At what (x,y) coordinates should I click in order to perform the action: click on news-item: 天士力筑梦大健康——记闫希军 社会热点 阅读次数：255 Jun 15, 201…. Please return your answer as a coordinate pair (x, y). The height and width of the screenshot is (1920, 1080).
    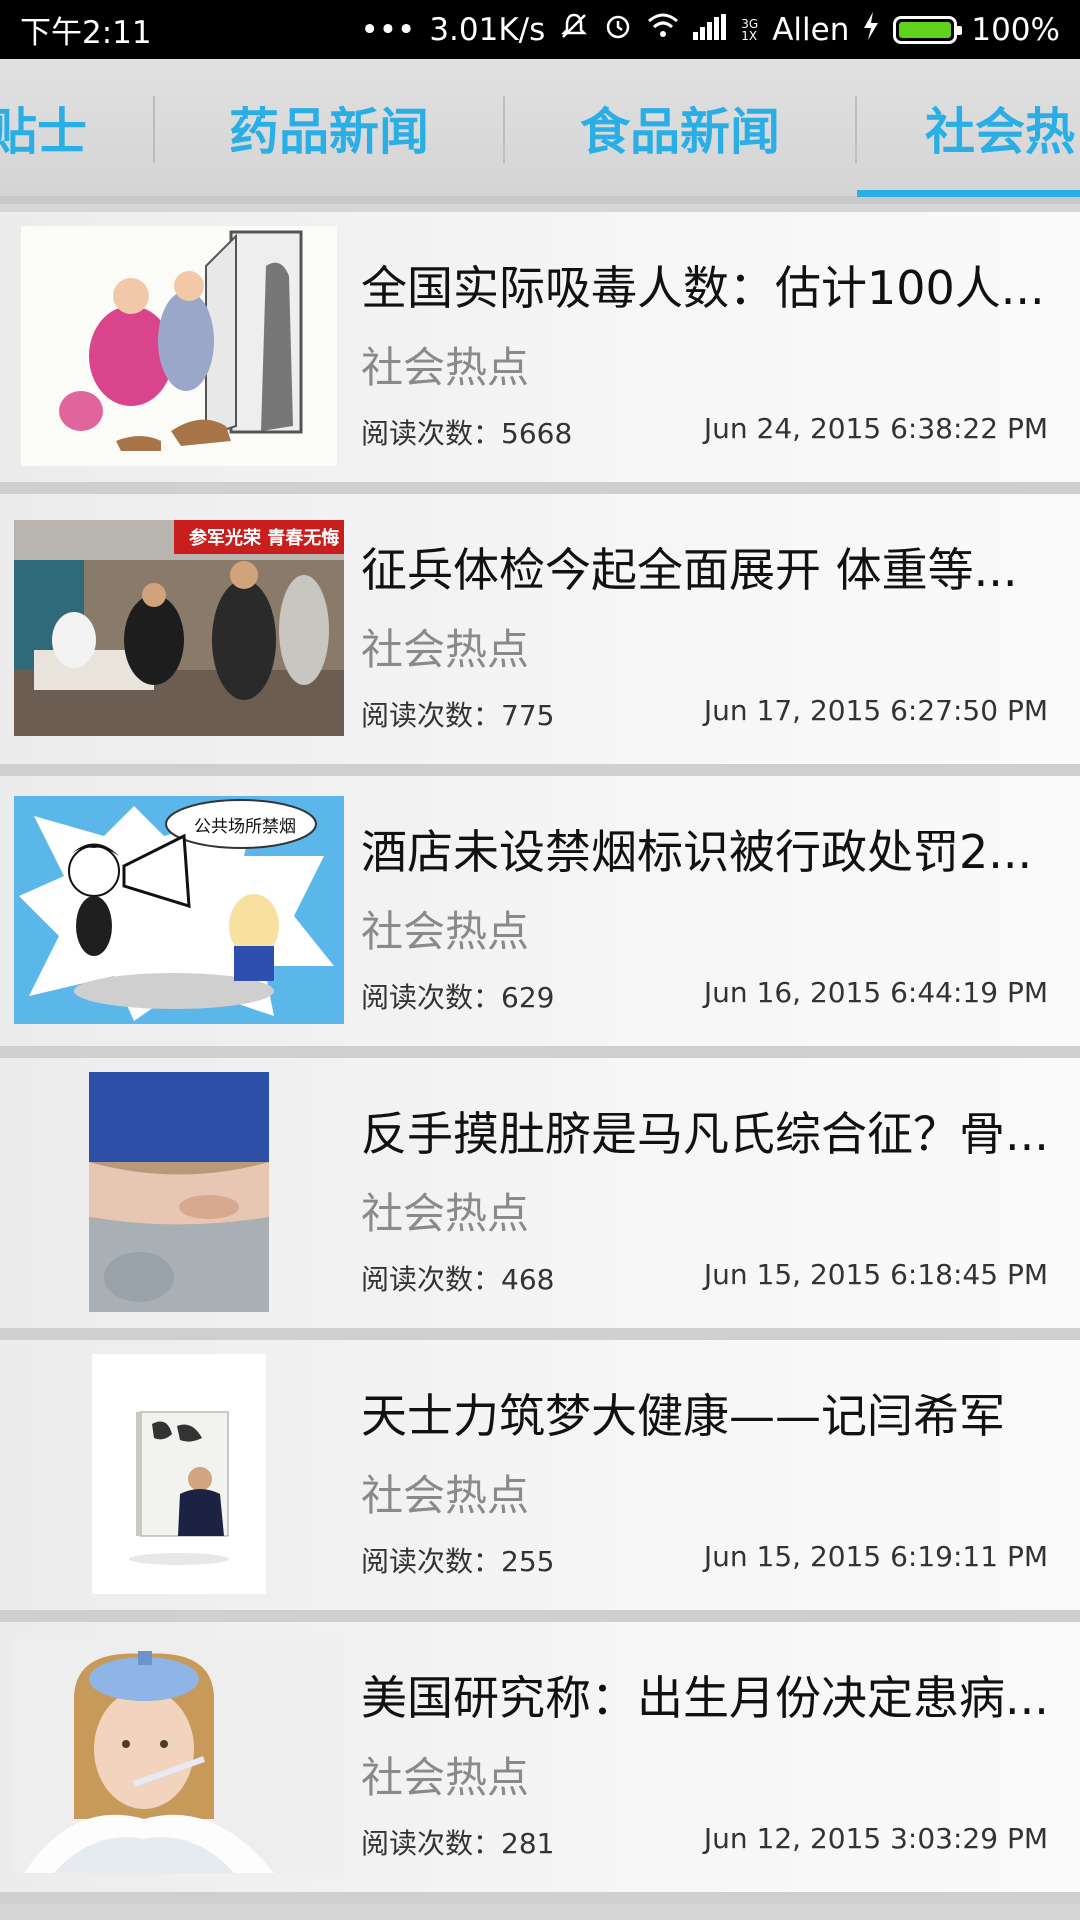
    Looking at the image, I should click on (540, 1481).